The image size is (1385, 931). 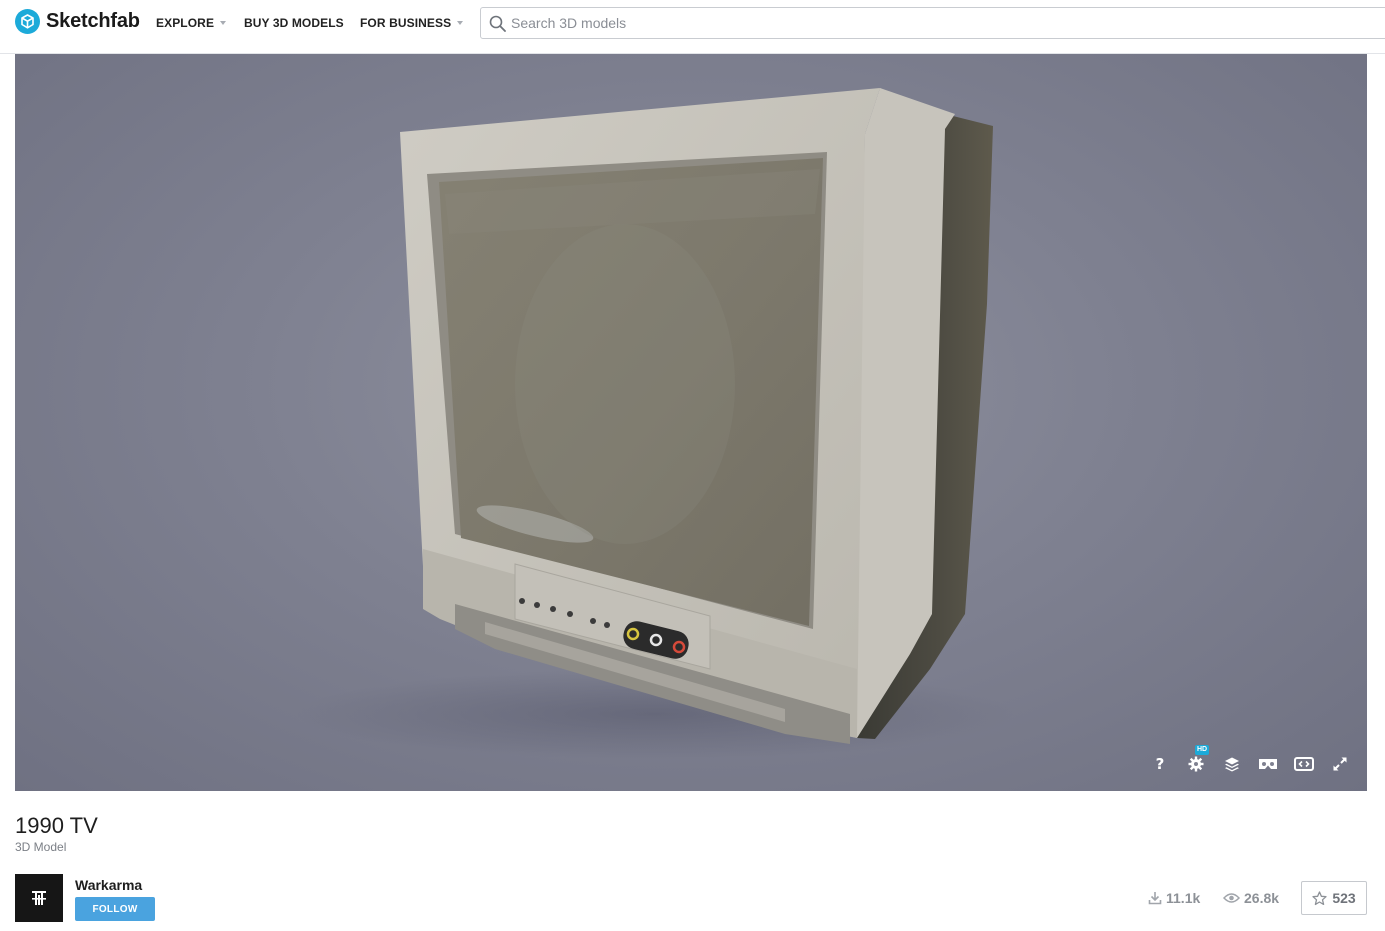 I want to click on fullscreen-icon, so click(x=1340, y=764).